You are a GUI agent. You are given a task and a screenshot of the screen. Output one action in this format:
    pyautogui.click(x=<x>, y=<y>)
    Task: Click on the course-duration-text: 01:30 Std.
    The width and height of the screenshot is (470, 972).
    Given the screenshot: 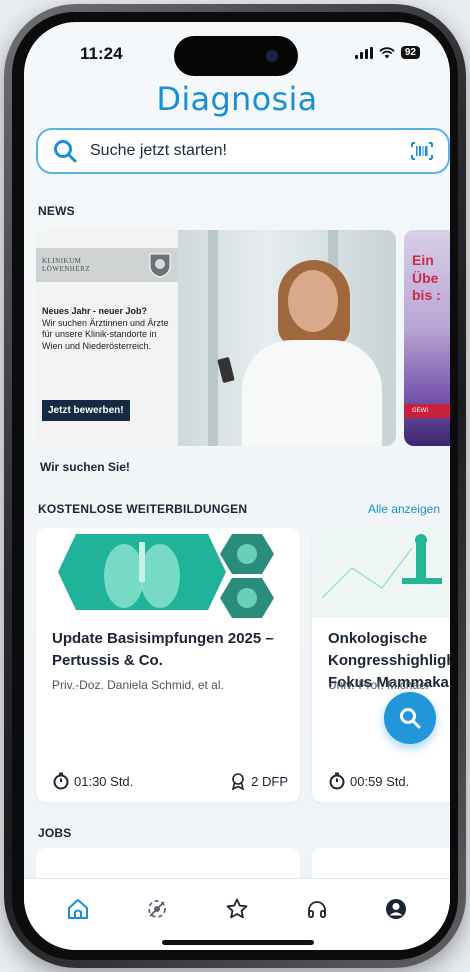 What is the action you would take?
    pyautogui.click(x=104, y=781)
    